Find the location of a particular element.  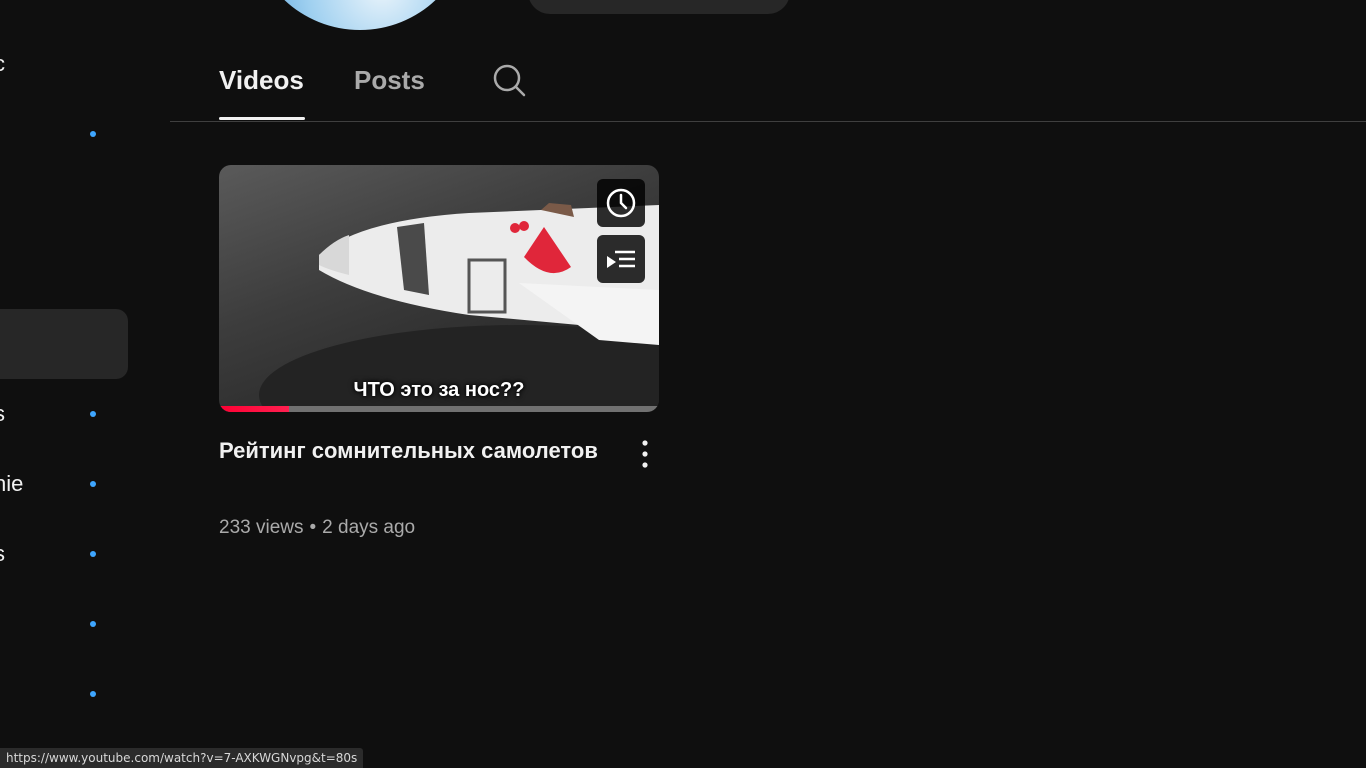

clock-icon is located at coordinates (621, 203).